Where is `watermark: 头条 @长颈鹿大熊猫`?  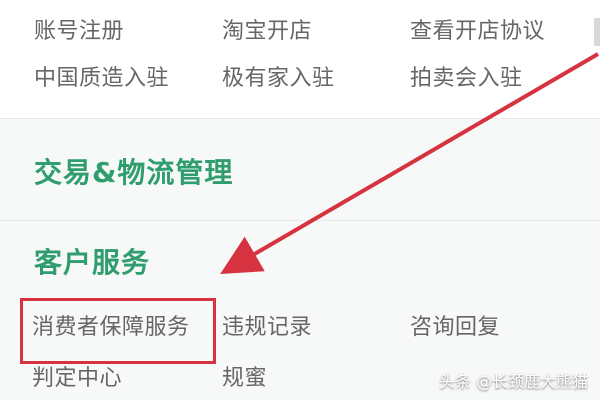 watermark: 头条 @长颈鹿大熊猫 is located at coordinates (513, 381).